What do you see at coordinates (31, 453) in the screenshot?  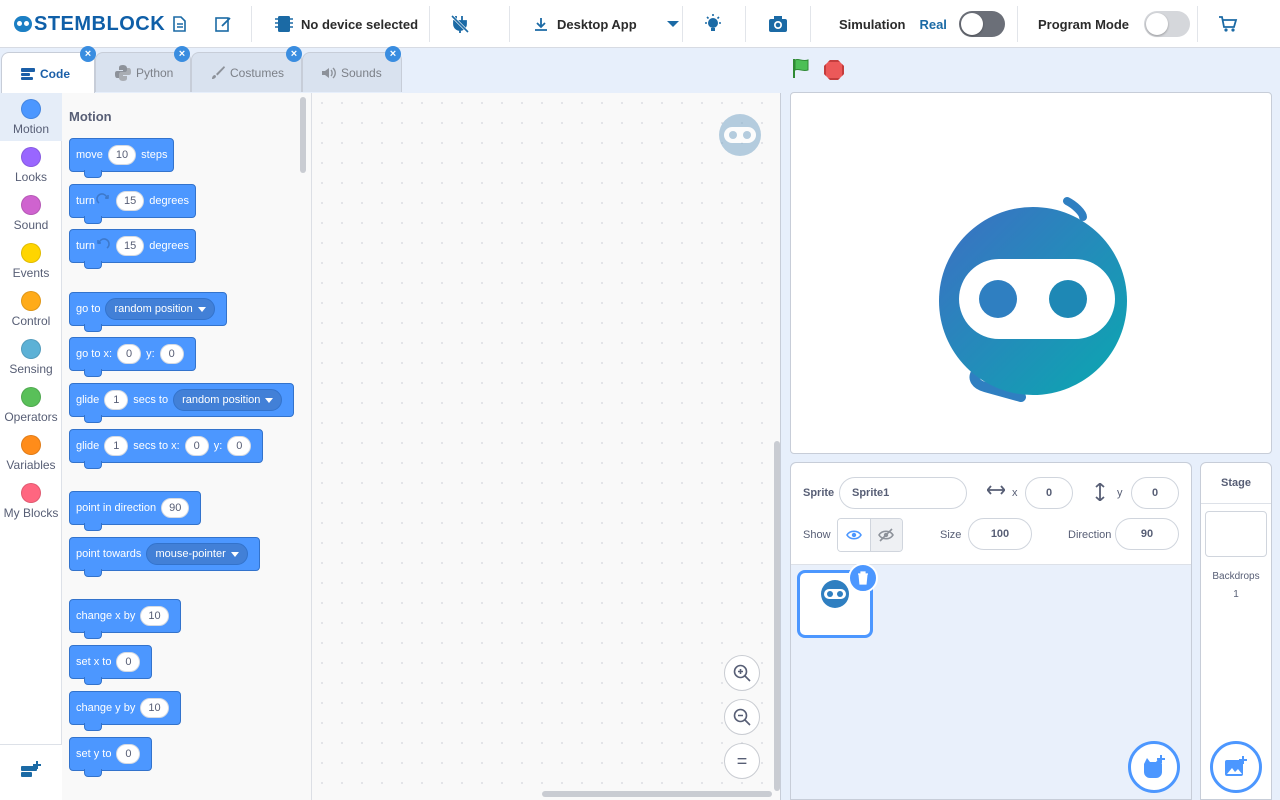 I see `category-variables: Variables` at bounding box center [31, 453].